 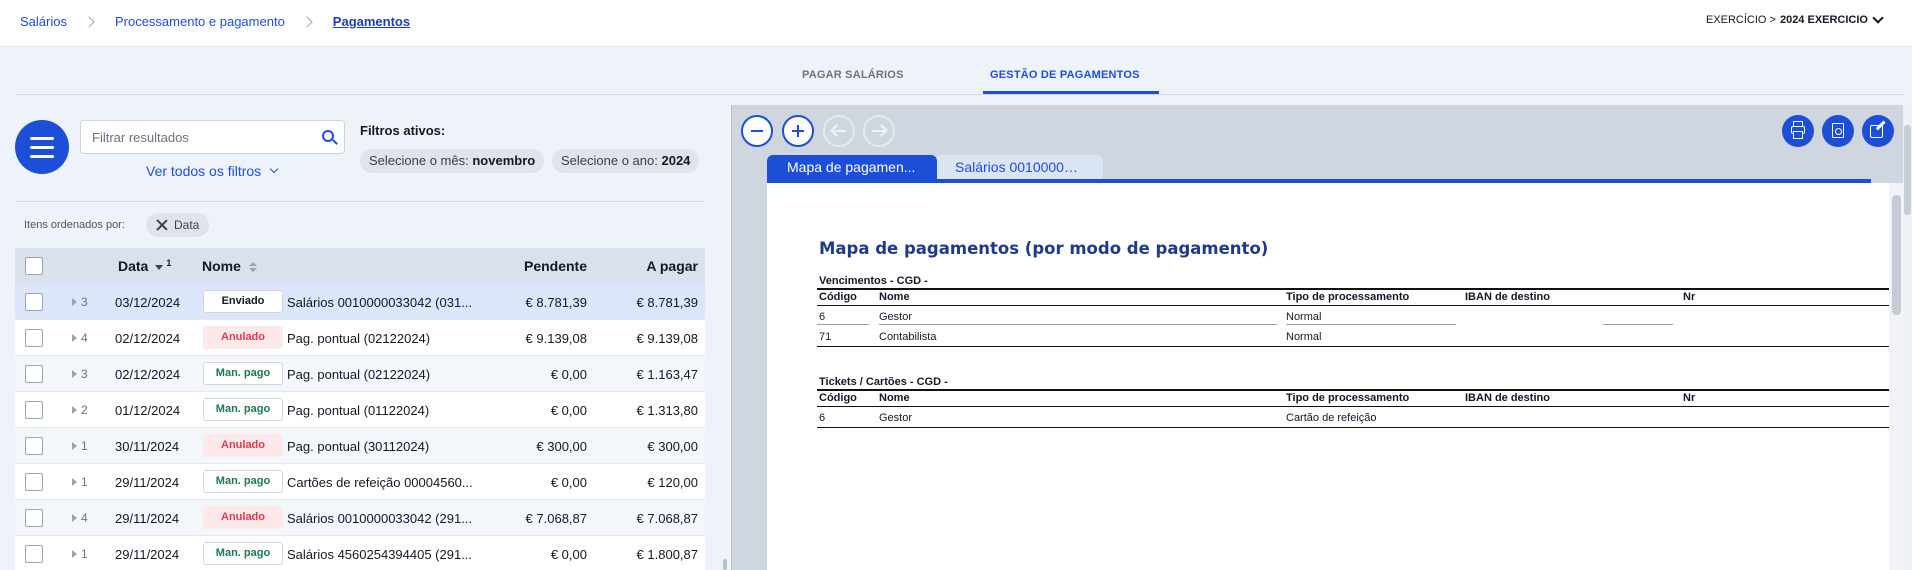 I want to click on row-pending: € 8.781,39, so click(x=556, y=302).